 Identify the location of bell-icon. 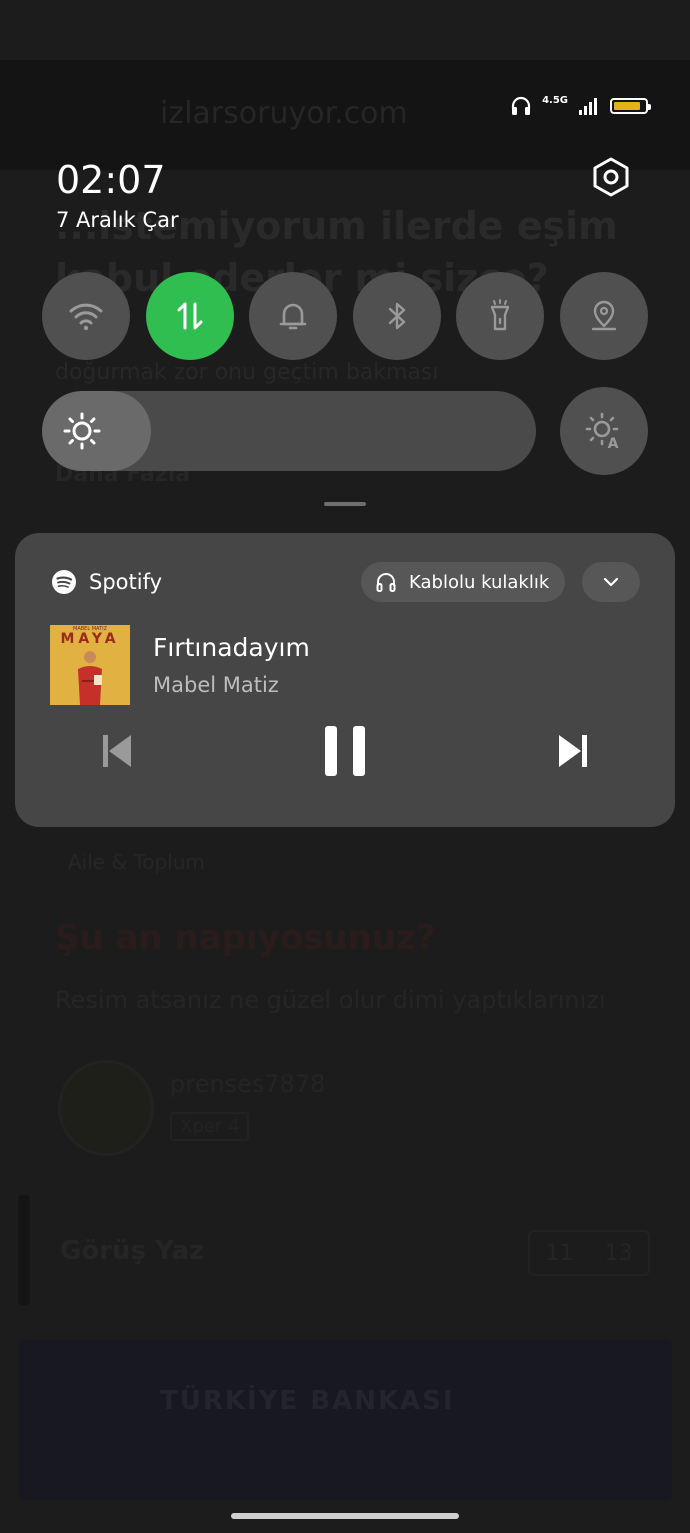
(293, 316).